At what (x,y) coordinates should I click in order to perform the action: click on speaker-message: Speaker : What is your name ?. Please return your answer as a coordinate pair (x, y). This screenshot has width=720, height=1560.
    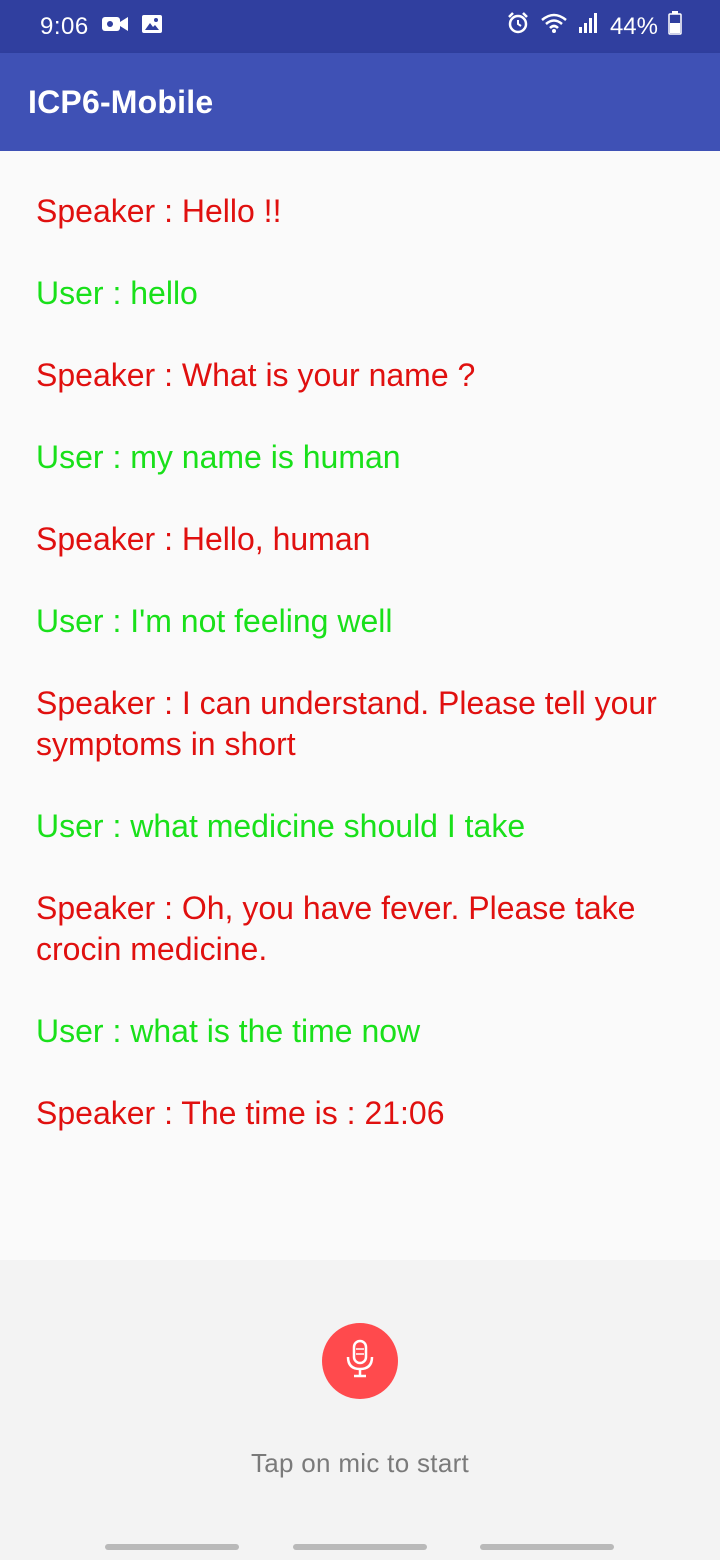
    Looking at the image, I should click on (256, 375).